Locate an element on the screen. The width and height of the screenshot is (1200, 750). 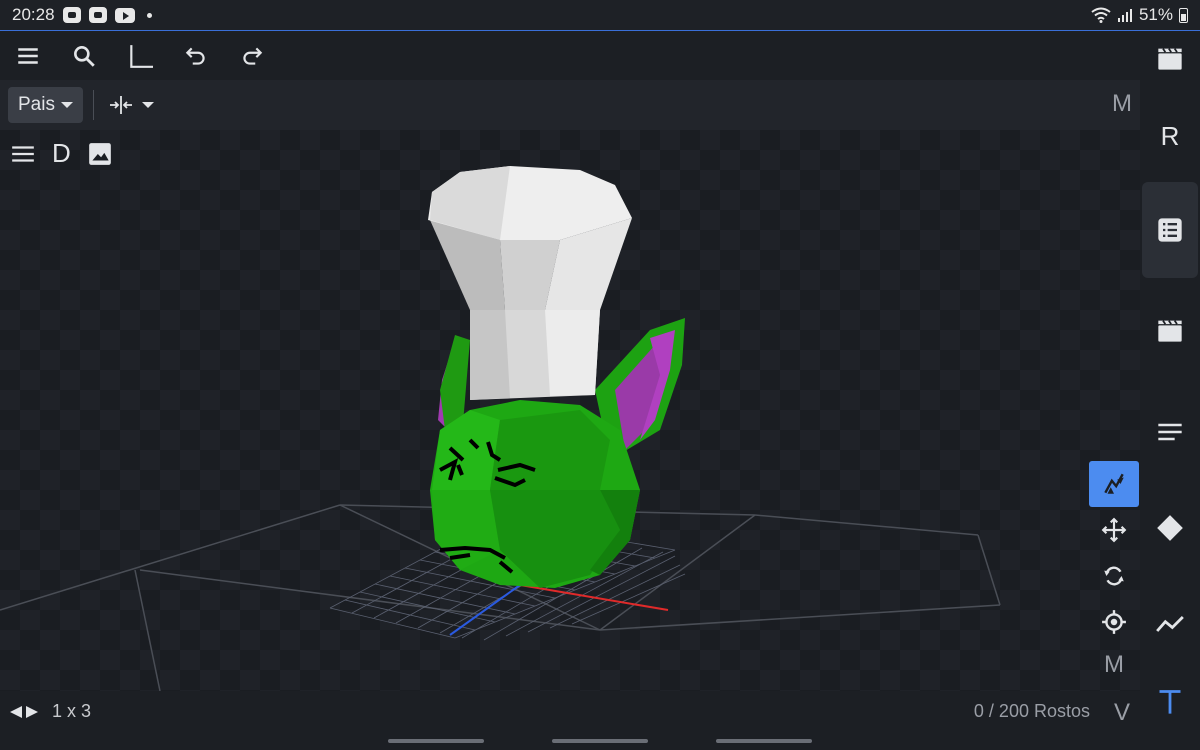
clock: 20:28 is located at coordinates (33, 14).